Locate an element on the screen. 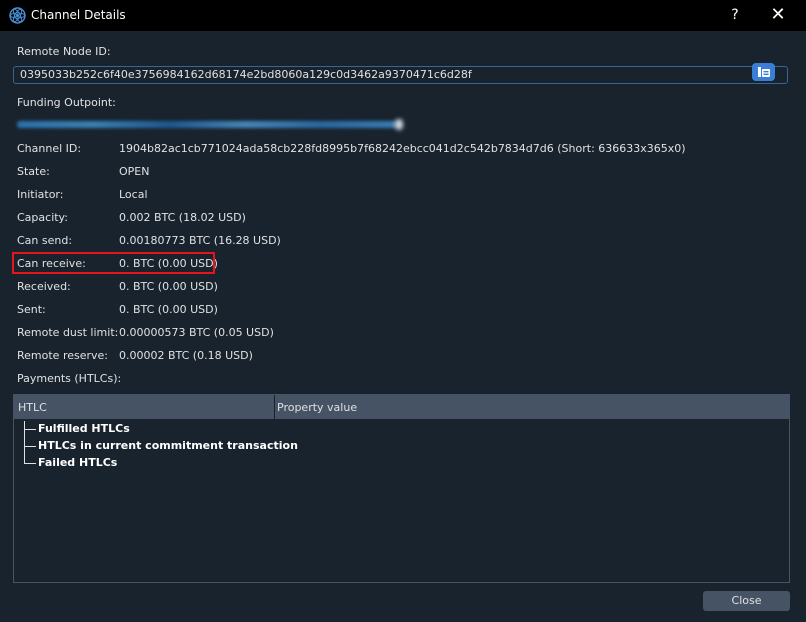  window-title: Channel Details is located at coordinates (78, 15).